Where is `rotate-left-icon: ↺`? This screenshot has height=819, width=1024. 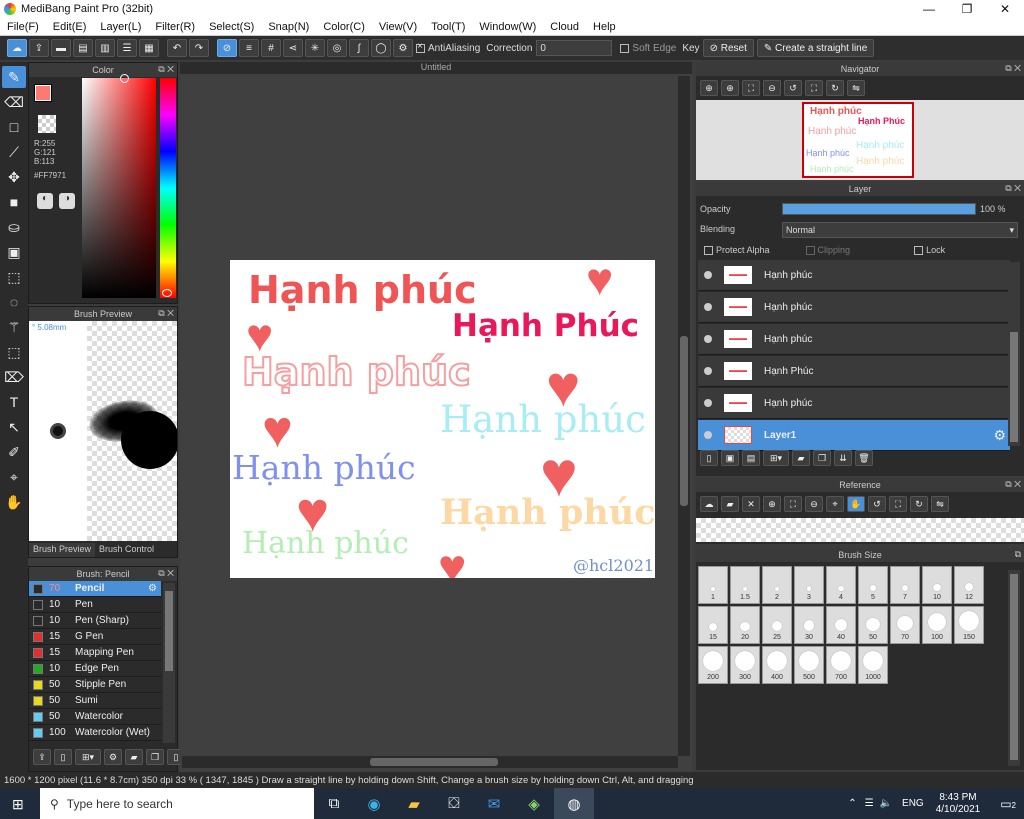 rotate-left-icon: ↺ is located at coordinates (877, 504).